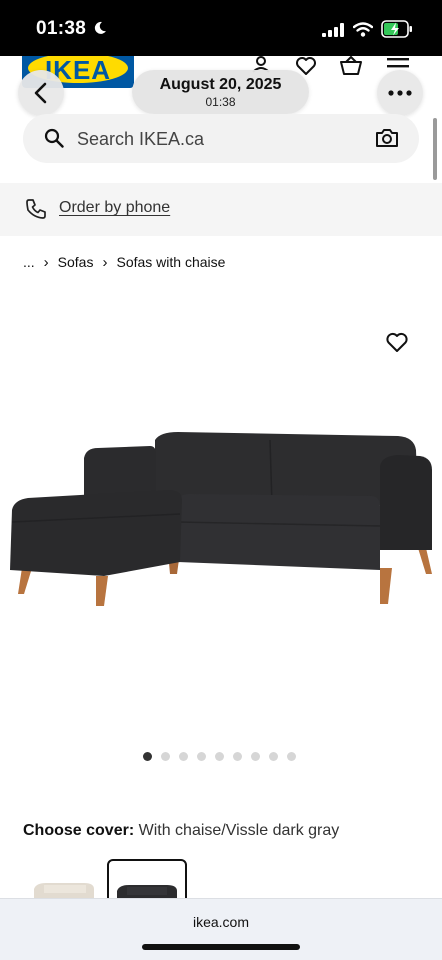 This screenshot has height=960, width=442. I want to click on search-input: Search IKEA.ca, so click(221, 138).